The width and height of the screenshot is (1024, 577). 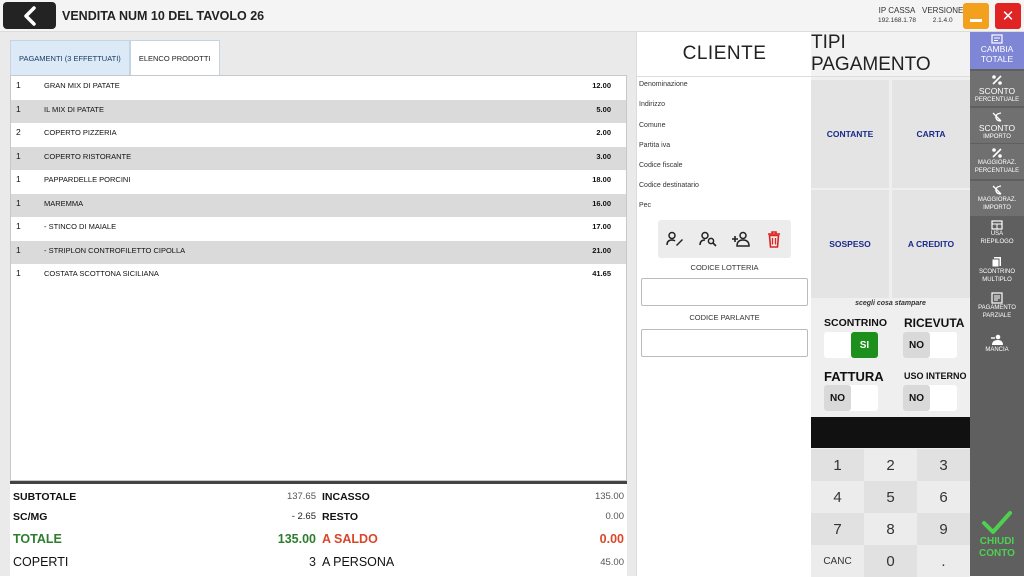 I want to click on back-button, so click(x=29, y=15).